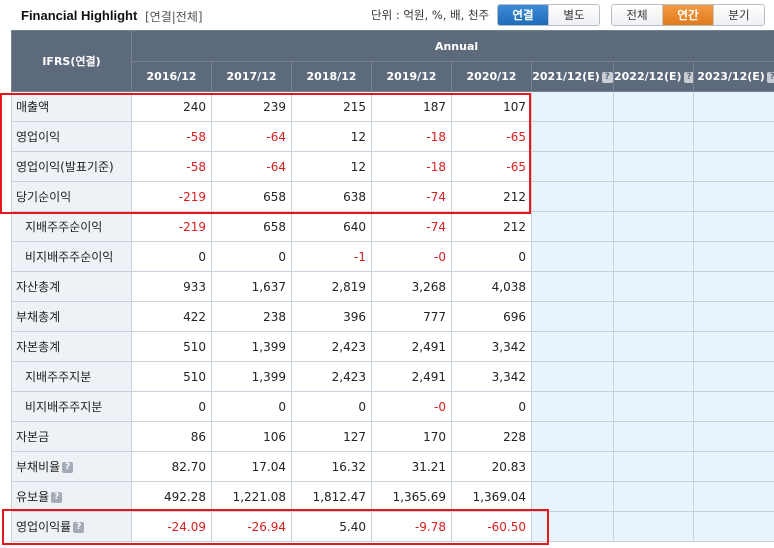 The height and width of the screenshot is (548, 774). I want to click on row-label: 영업이익률?, so click(71, 526).